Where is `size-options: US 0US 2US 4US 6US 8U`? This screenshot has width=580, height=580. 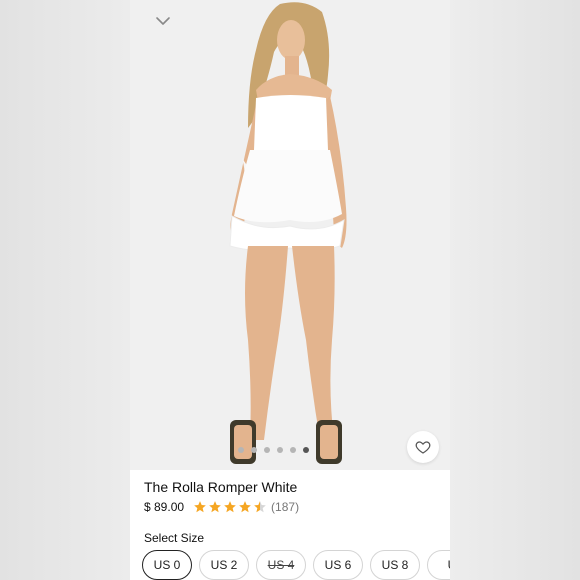 size-options: US 0US 2US 4US 6US 8U is located at coordinates (296, 565).